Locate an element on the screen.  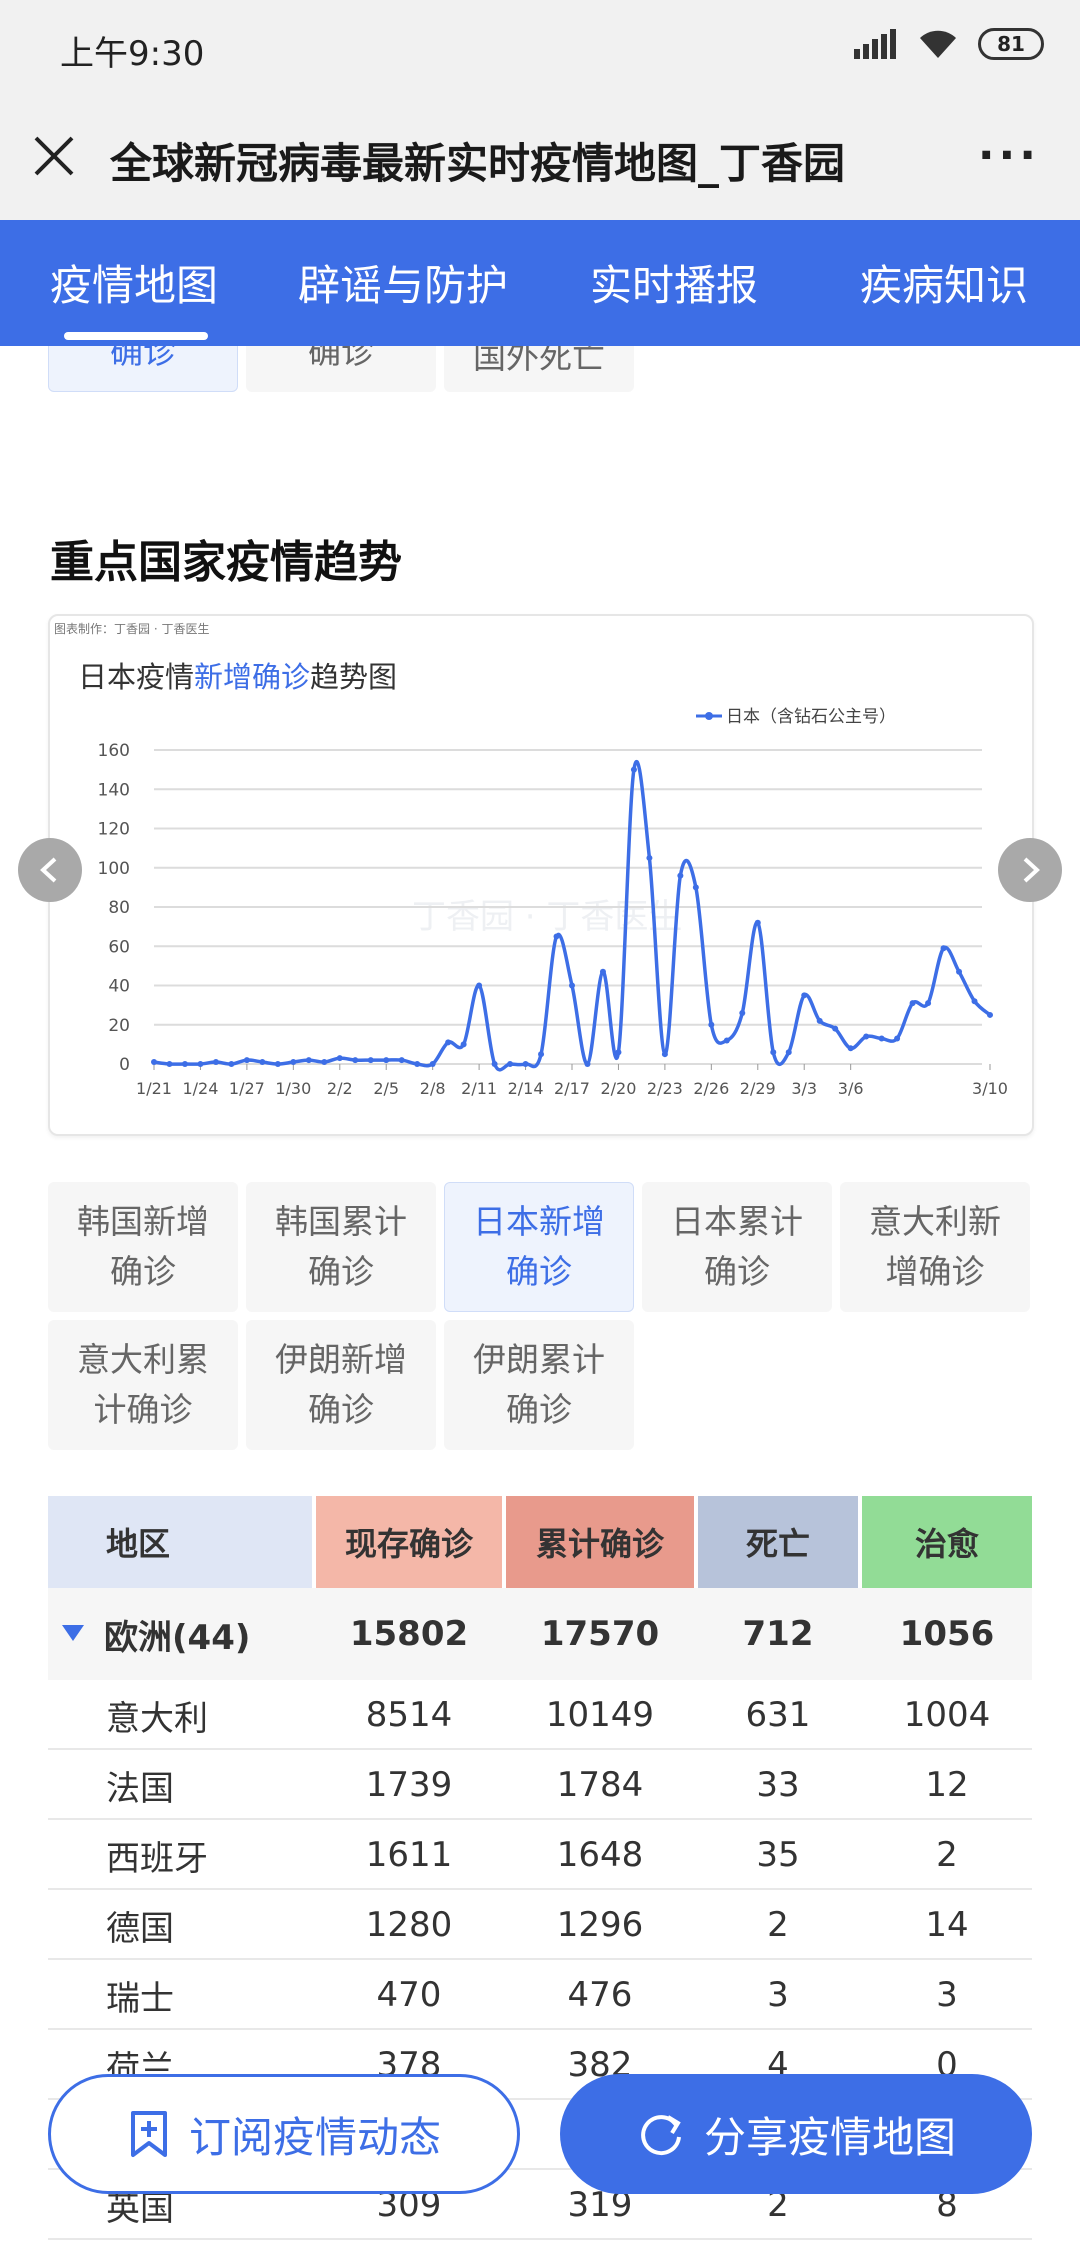
more-options-icon: ··· is located at coordinates (1009, 155).